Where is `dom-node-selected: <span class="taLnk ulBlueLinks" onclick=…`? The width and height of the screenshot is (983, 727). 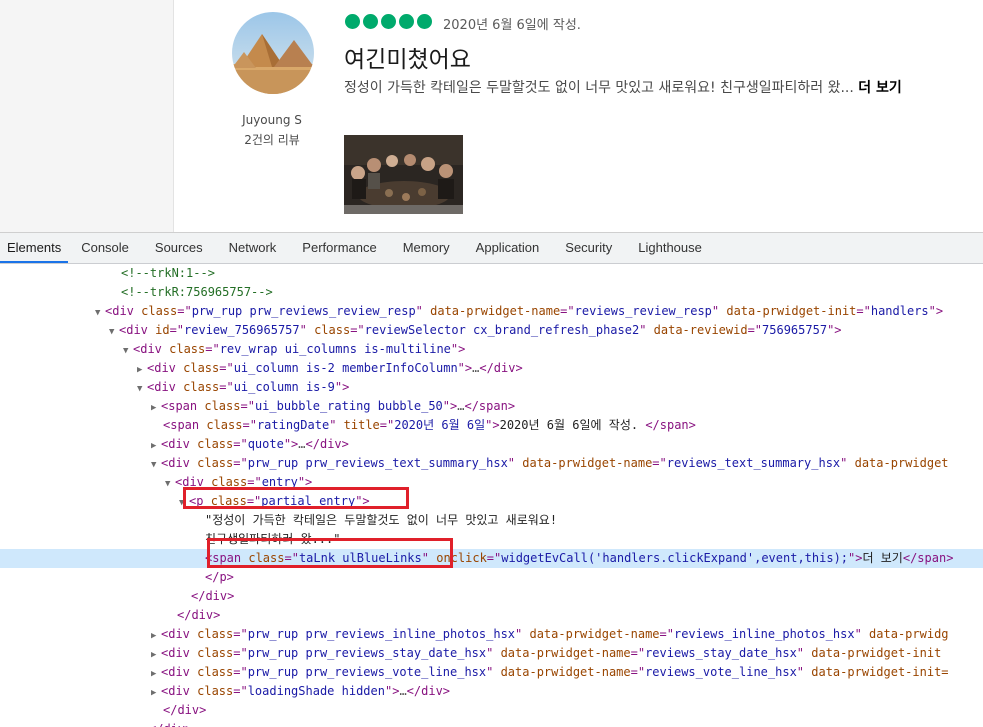
dom-node-selected: <span class="taLnk ulBlueLinks" onclick=… is located at coordinates (491, 558).